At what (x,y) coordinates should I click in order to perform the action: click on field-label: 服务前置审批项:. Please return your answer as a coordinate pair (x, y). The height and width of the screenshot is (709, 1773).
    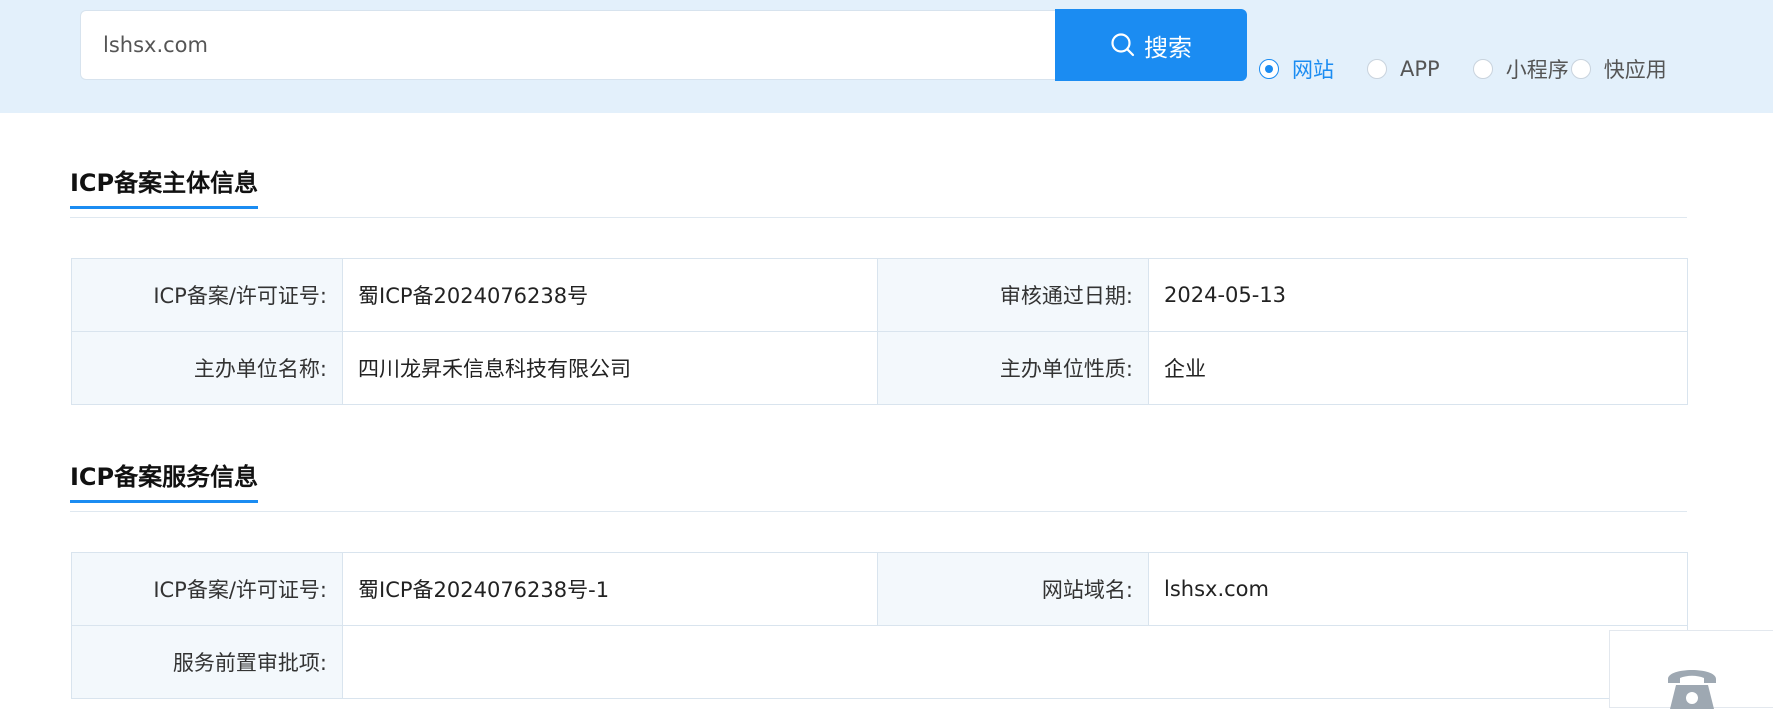
    Looking at the image, I should click on (207, 662).